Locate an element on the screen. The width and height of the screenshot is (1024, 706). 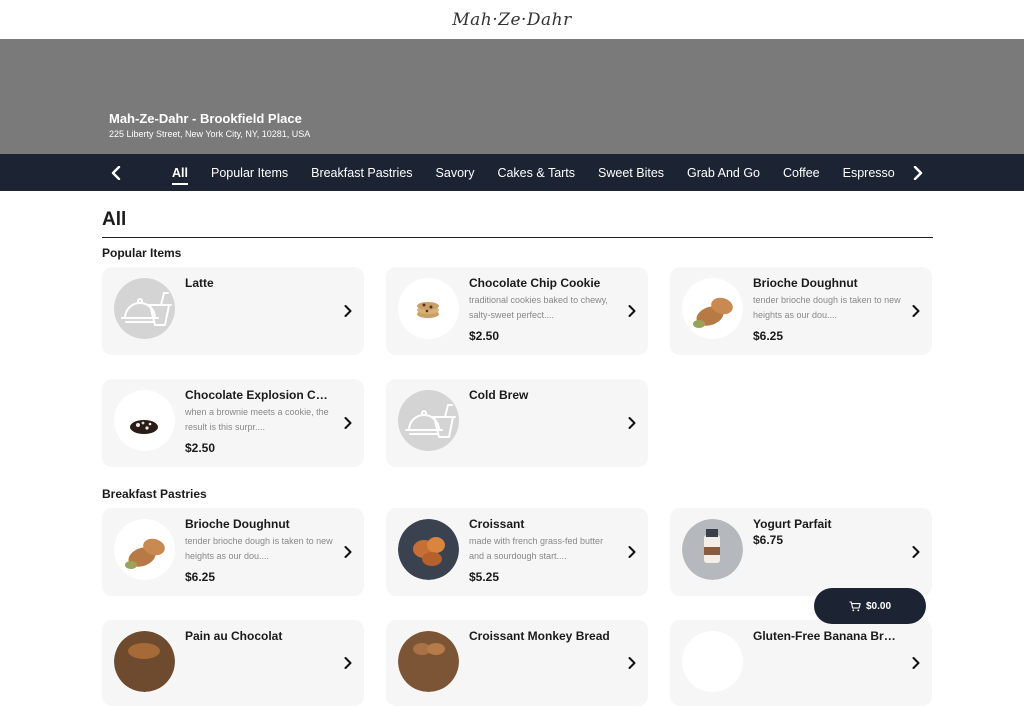
tab-savory: Savory is located at coordinates (455, 172).